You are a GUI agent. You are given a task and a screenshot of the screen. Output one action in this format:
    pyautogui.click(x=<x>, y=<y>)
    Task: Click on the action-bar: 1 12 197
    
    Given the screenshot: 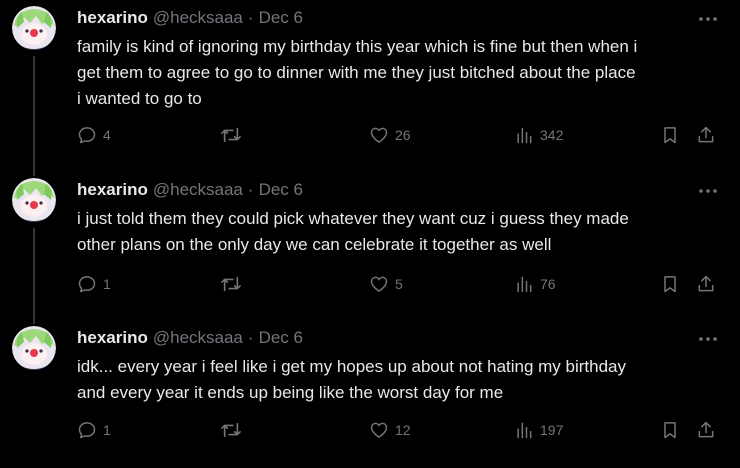 What is the action you would take?
    pyautogui.click(x=402, y=430)
    